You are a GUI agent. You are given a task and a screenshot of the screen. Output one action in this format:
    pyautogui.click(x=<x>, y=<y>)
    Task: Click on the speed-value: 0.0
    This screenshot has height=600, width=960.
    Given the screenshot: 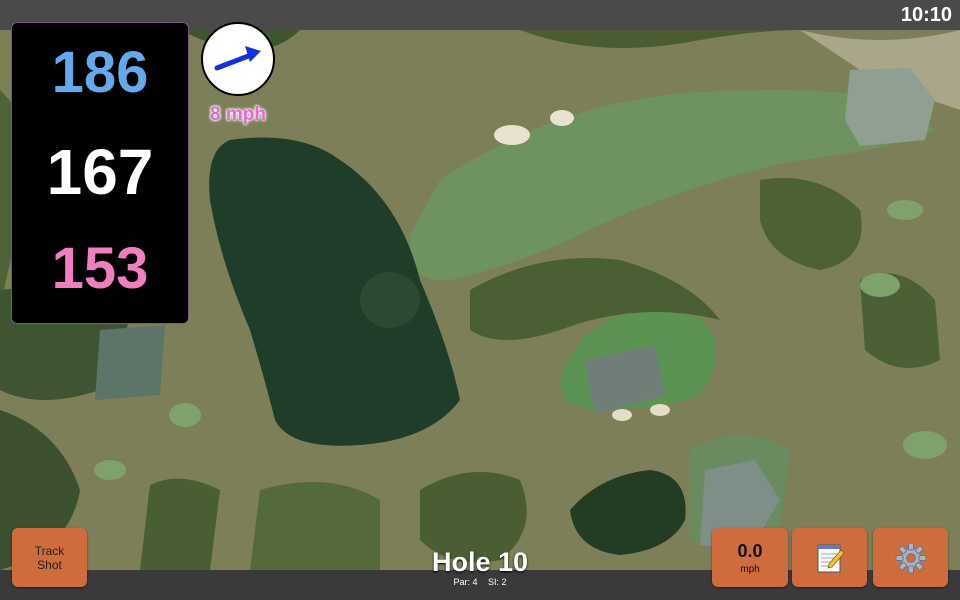 What is the action you would take?
    pyautogui.click(x=750, y=550)
    